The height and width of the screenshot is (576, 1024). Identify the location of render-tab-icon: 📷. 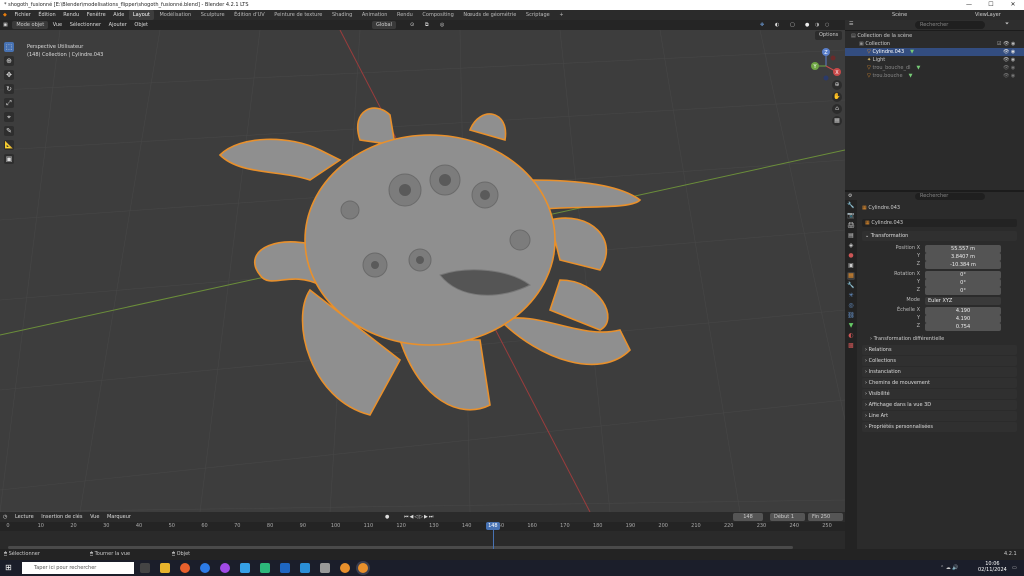
(851, 216).